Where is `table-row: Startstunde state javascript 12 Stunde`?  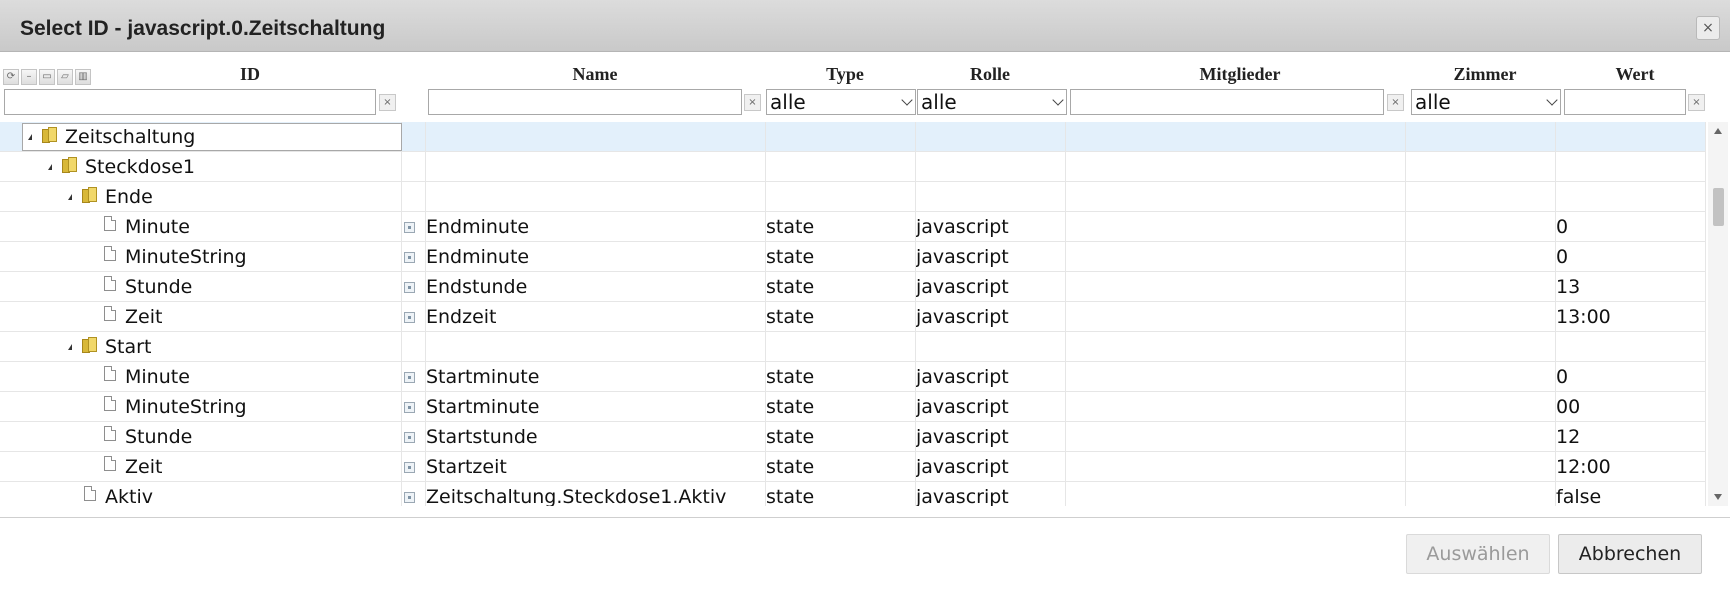
table-row: Startstunde state javascript 12 Stunde is located at coordinates (853, 437).